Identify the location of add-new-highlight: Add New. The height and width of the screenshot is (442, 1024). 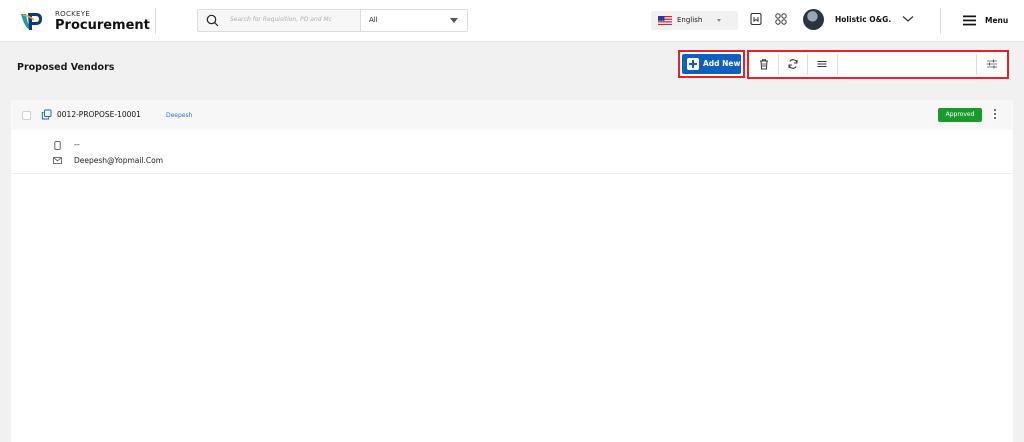
(711, 64).